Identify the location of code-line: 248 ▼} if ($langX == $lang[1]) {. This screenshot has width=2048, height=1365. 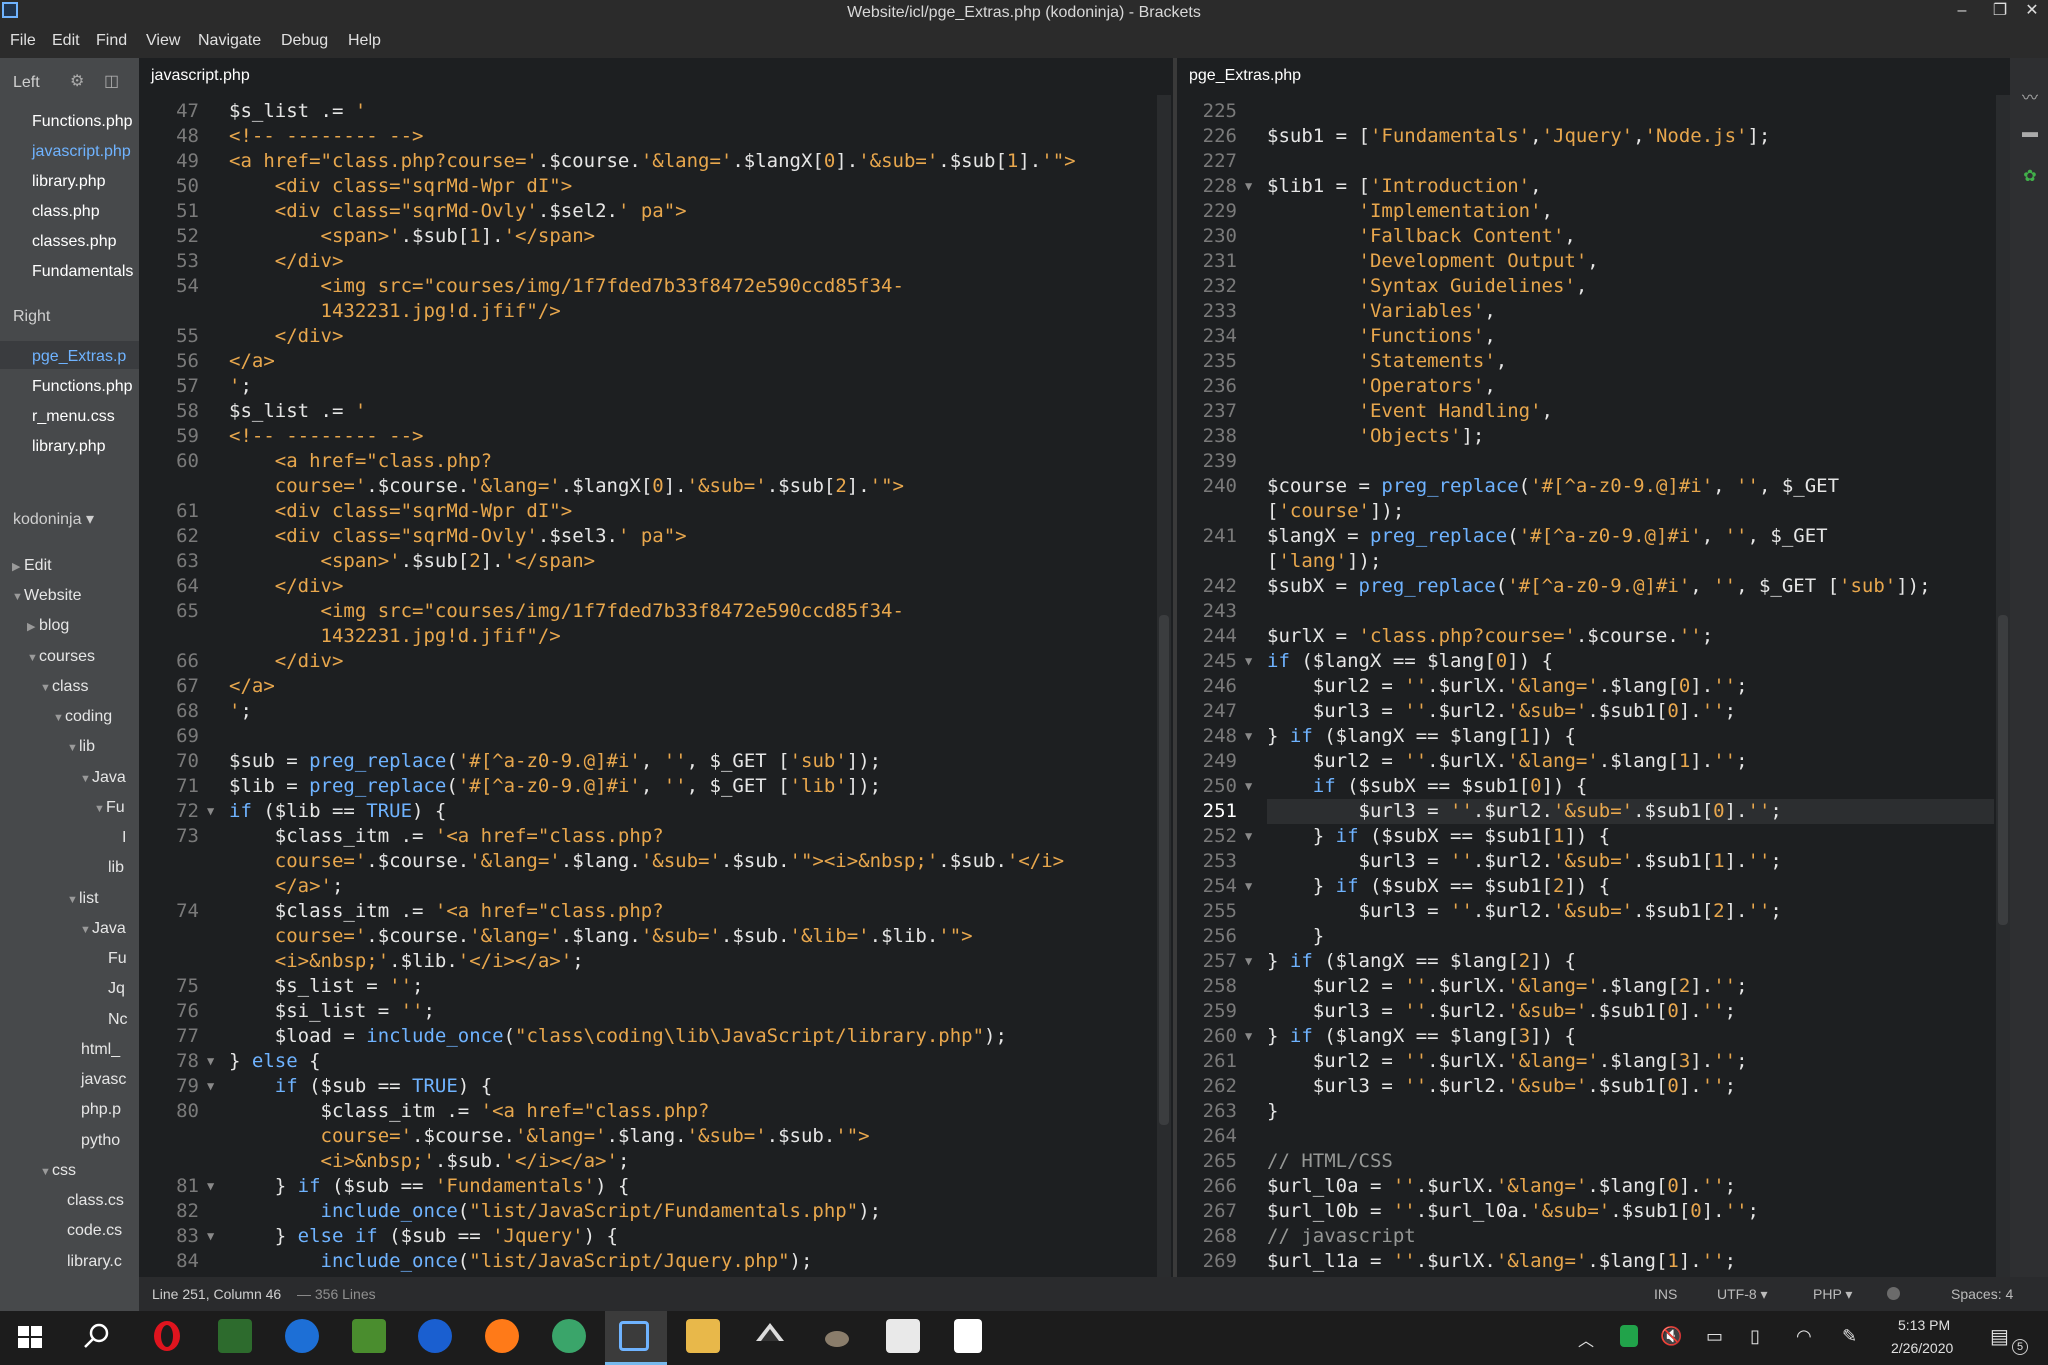
(1593, 736).